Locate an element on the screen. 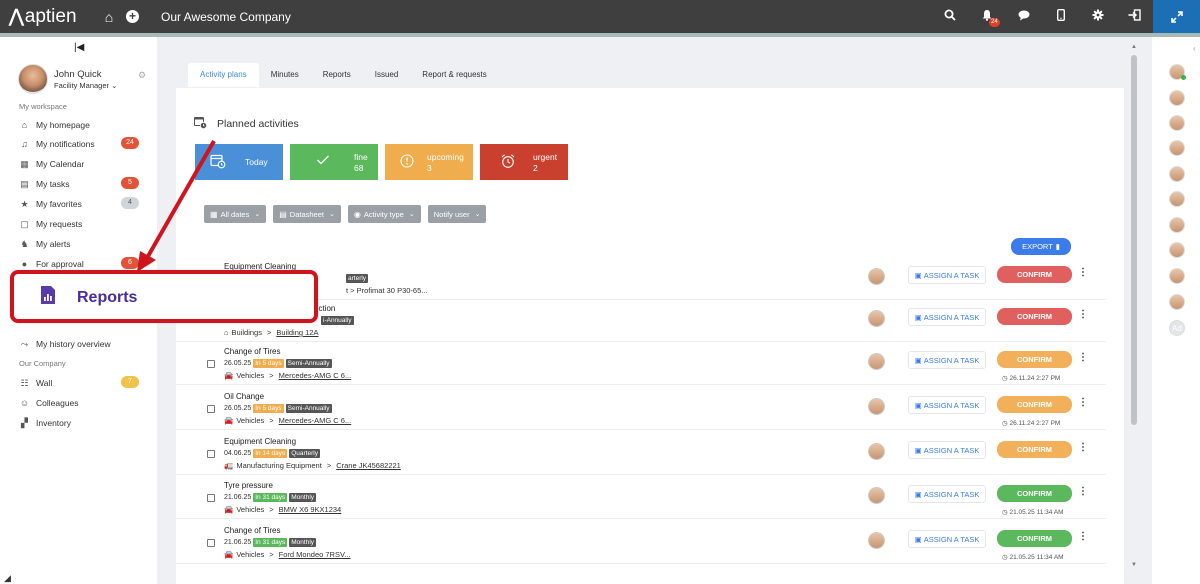  company-name: Our Awesome Company is located at coordinates (226, 17).